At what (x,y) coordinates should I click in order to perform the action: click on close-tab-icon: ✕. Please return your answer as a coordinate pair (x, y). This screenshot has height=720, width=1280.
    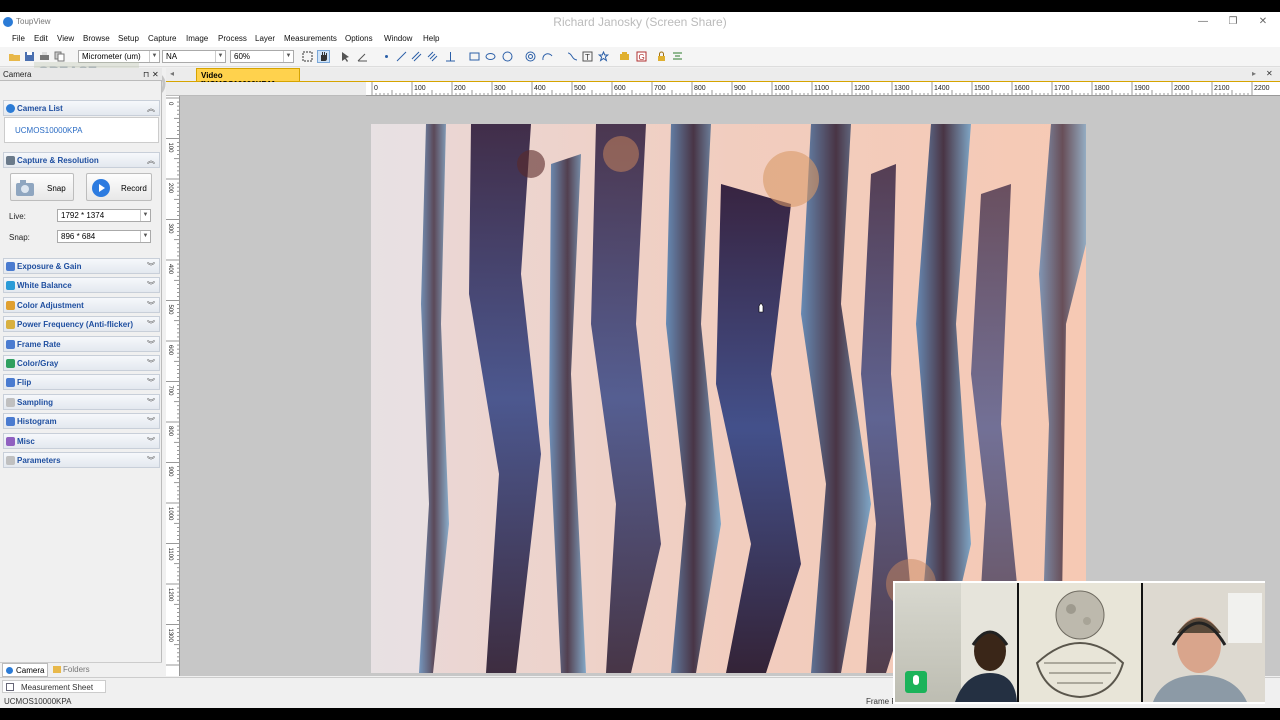
    Looking at the image, I should click on (1269, 73).